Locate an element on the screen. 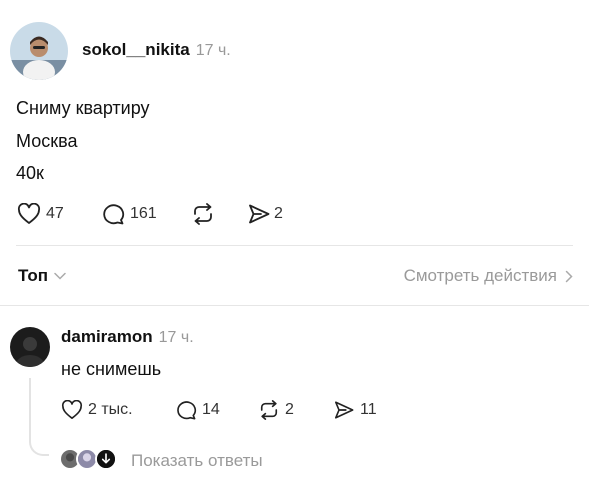 Image resolution: width=589 pixels, height=493 pixels. post-comment-count: 161 is located at coordinates (143, 213).